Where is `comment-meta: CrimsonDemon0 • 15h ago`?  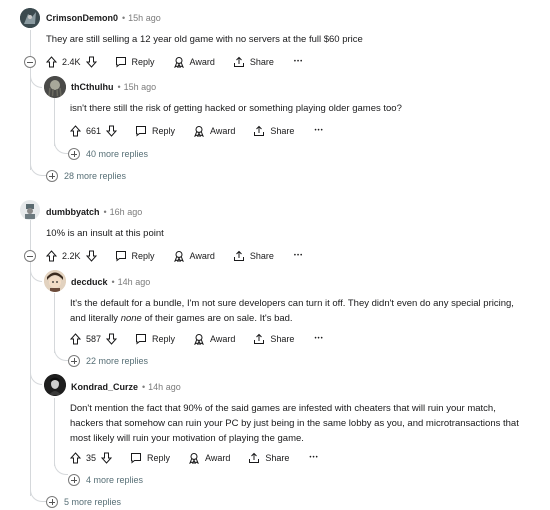
comment-meta: CrimsonDemon0 • 15h ago is located at coordinates (103, 18).